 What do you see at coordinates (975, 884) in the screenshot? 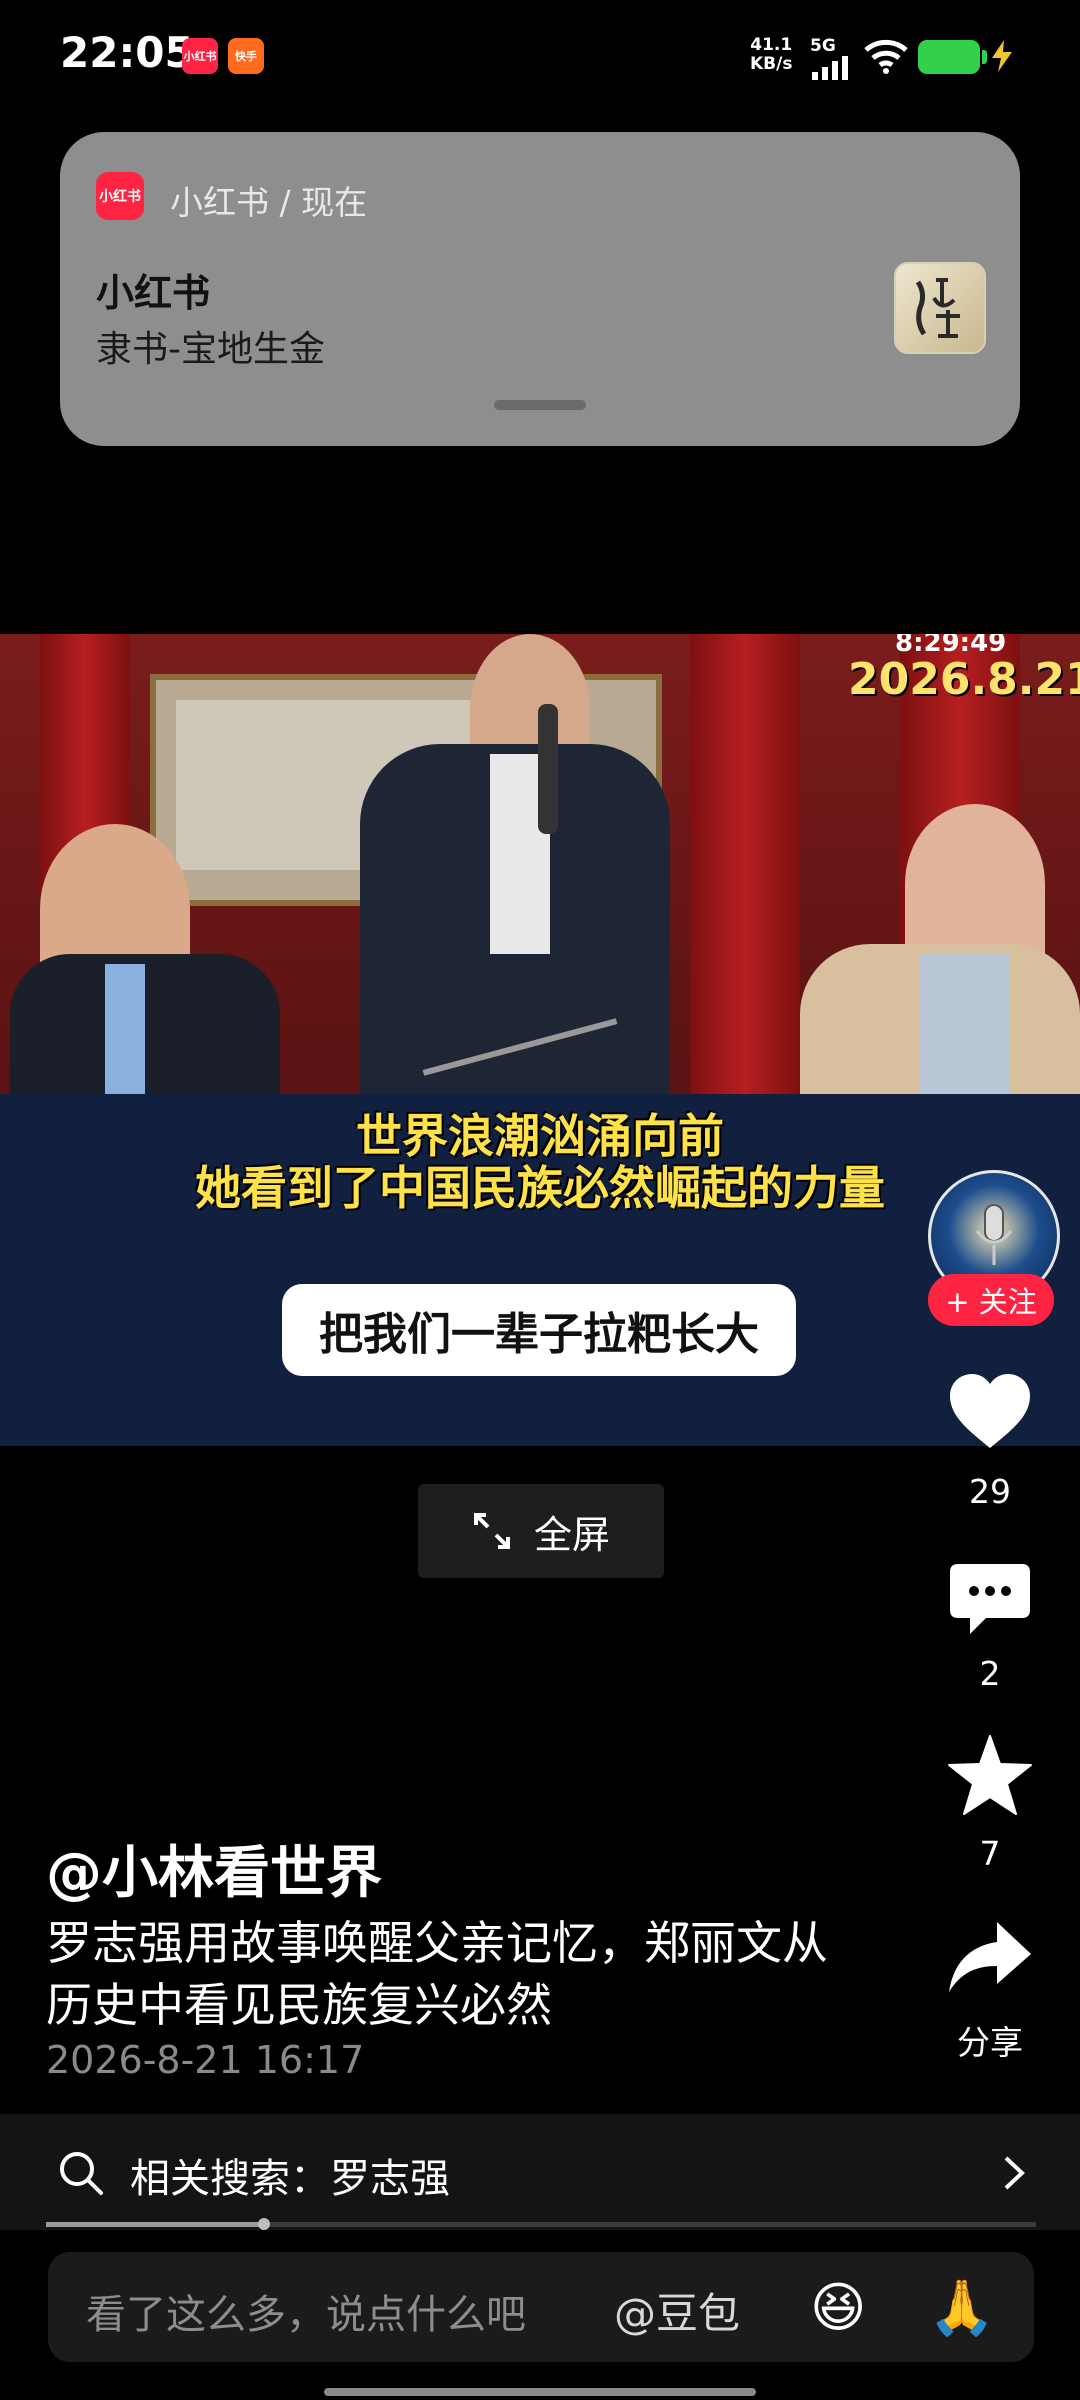
I see `person-right-head` at bounding box center [975, 884].